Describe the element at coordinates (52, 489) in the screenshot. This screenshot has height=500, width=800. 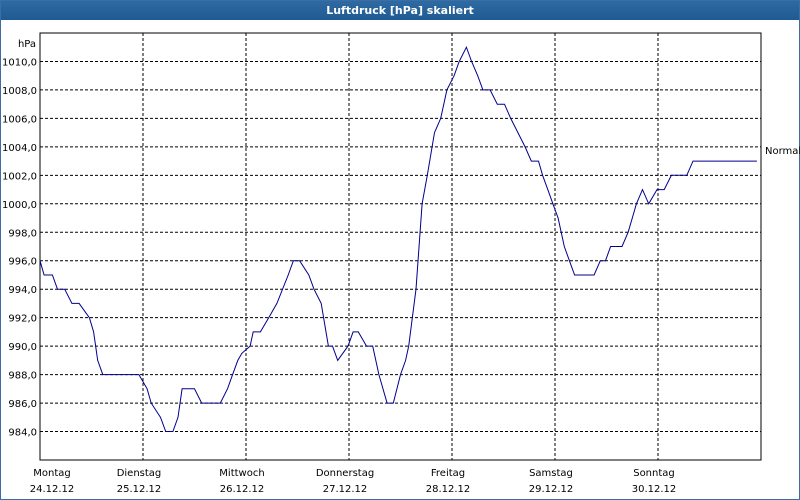
I see `x-tick-date-label: 24.12.12` at that location.